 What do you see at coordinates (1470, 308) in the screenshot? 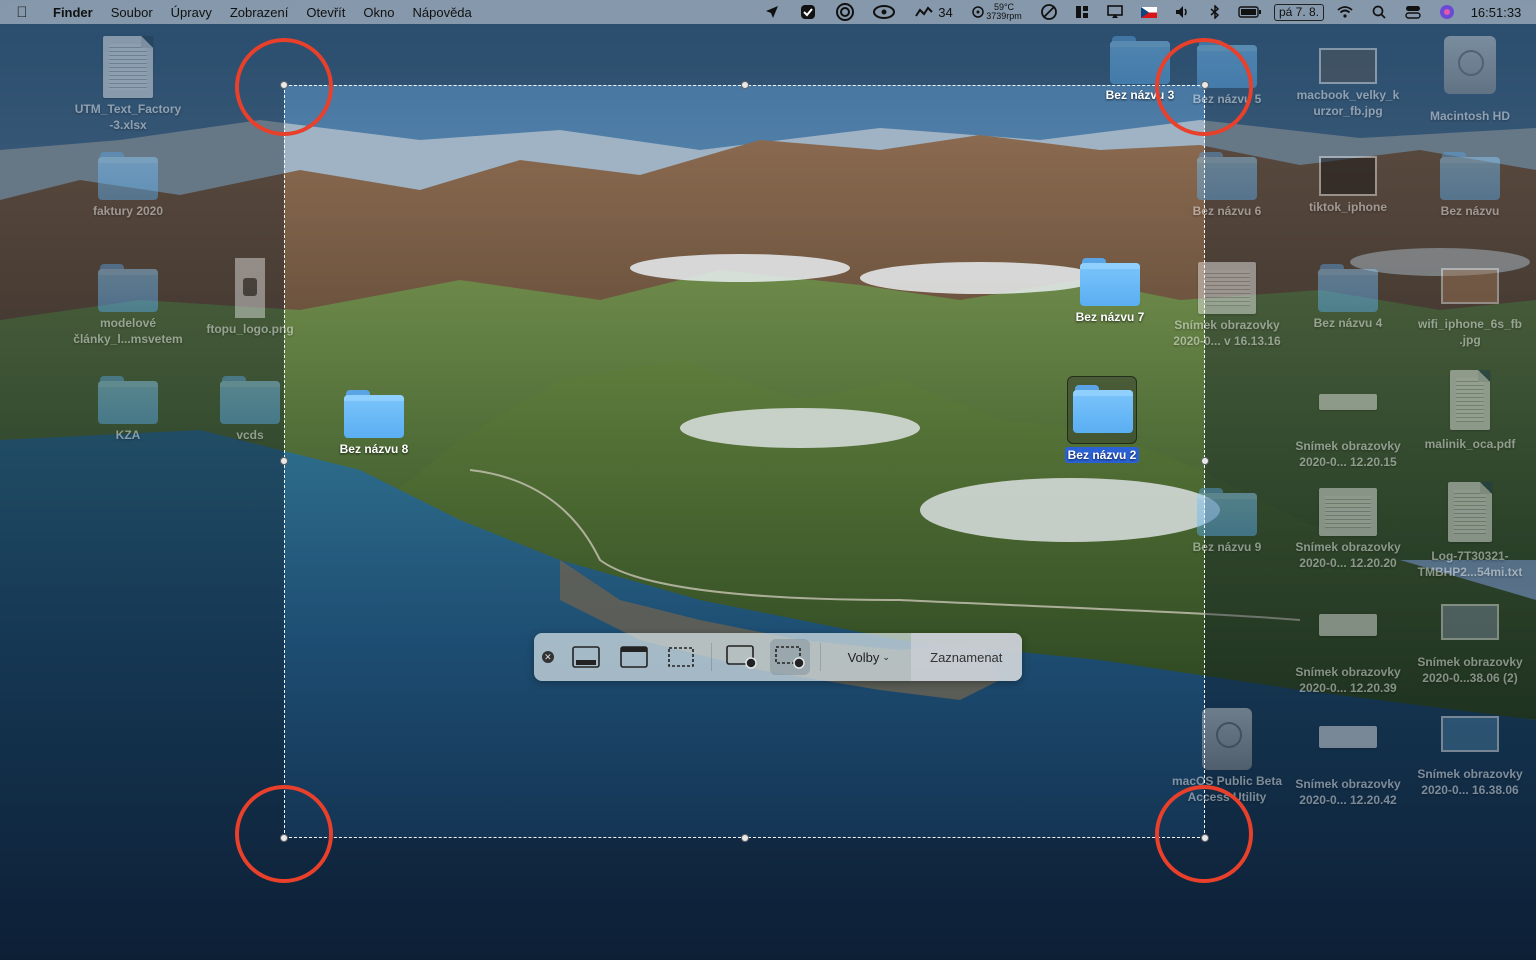
I see `desktop-file-wifi-iphone: wifi_iphone_6s_fb .jpg` at bounding box center [1470, 308].